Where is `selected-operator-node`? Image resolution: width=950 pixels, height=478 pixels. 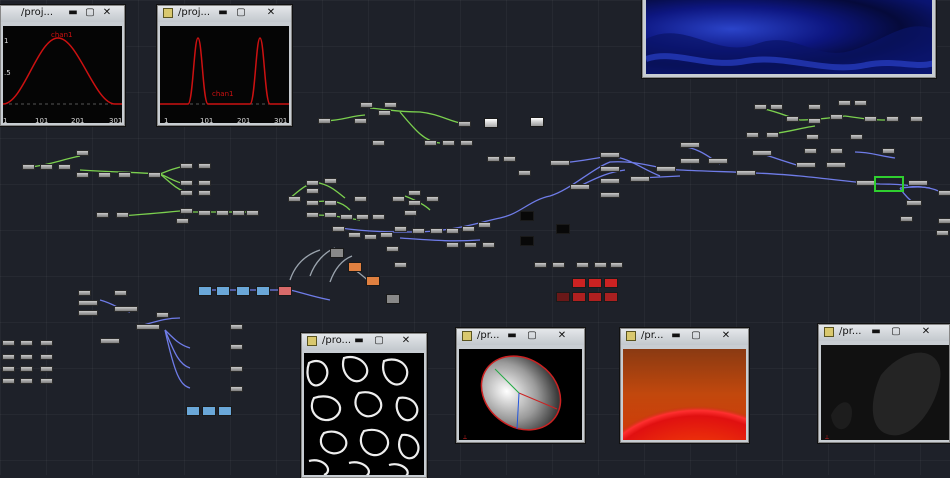 selected-operator-node is located at coordinates (889, 184).